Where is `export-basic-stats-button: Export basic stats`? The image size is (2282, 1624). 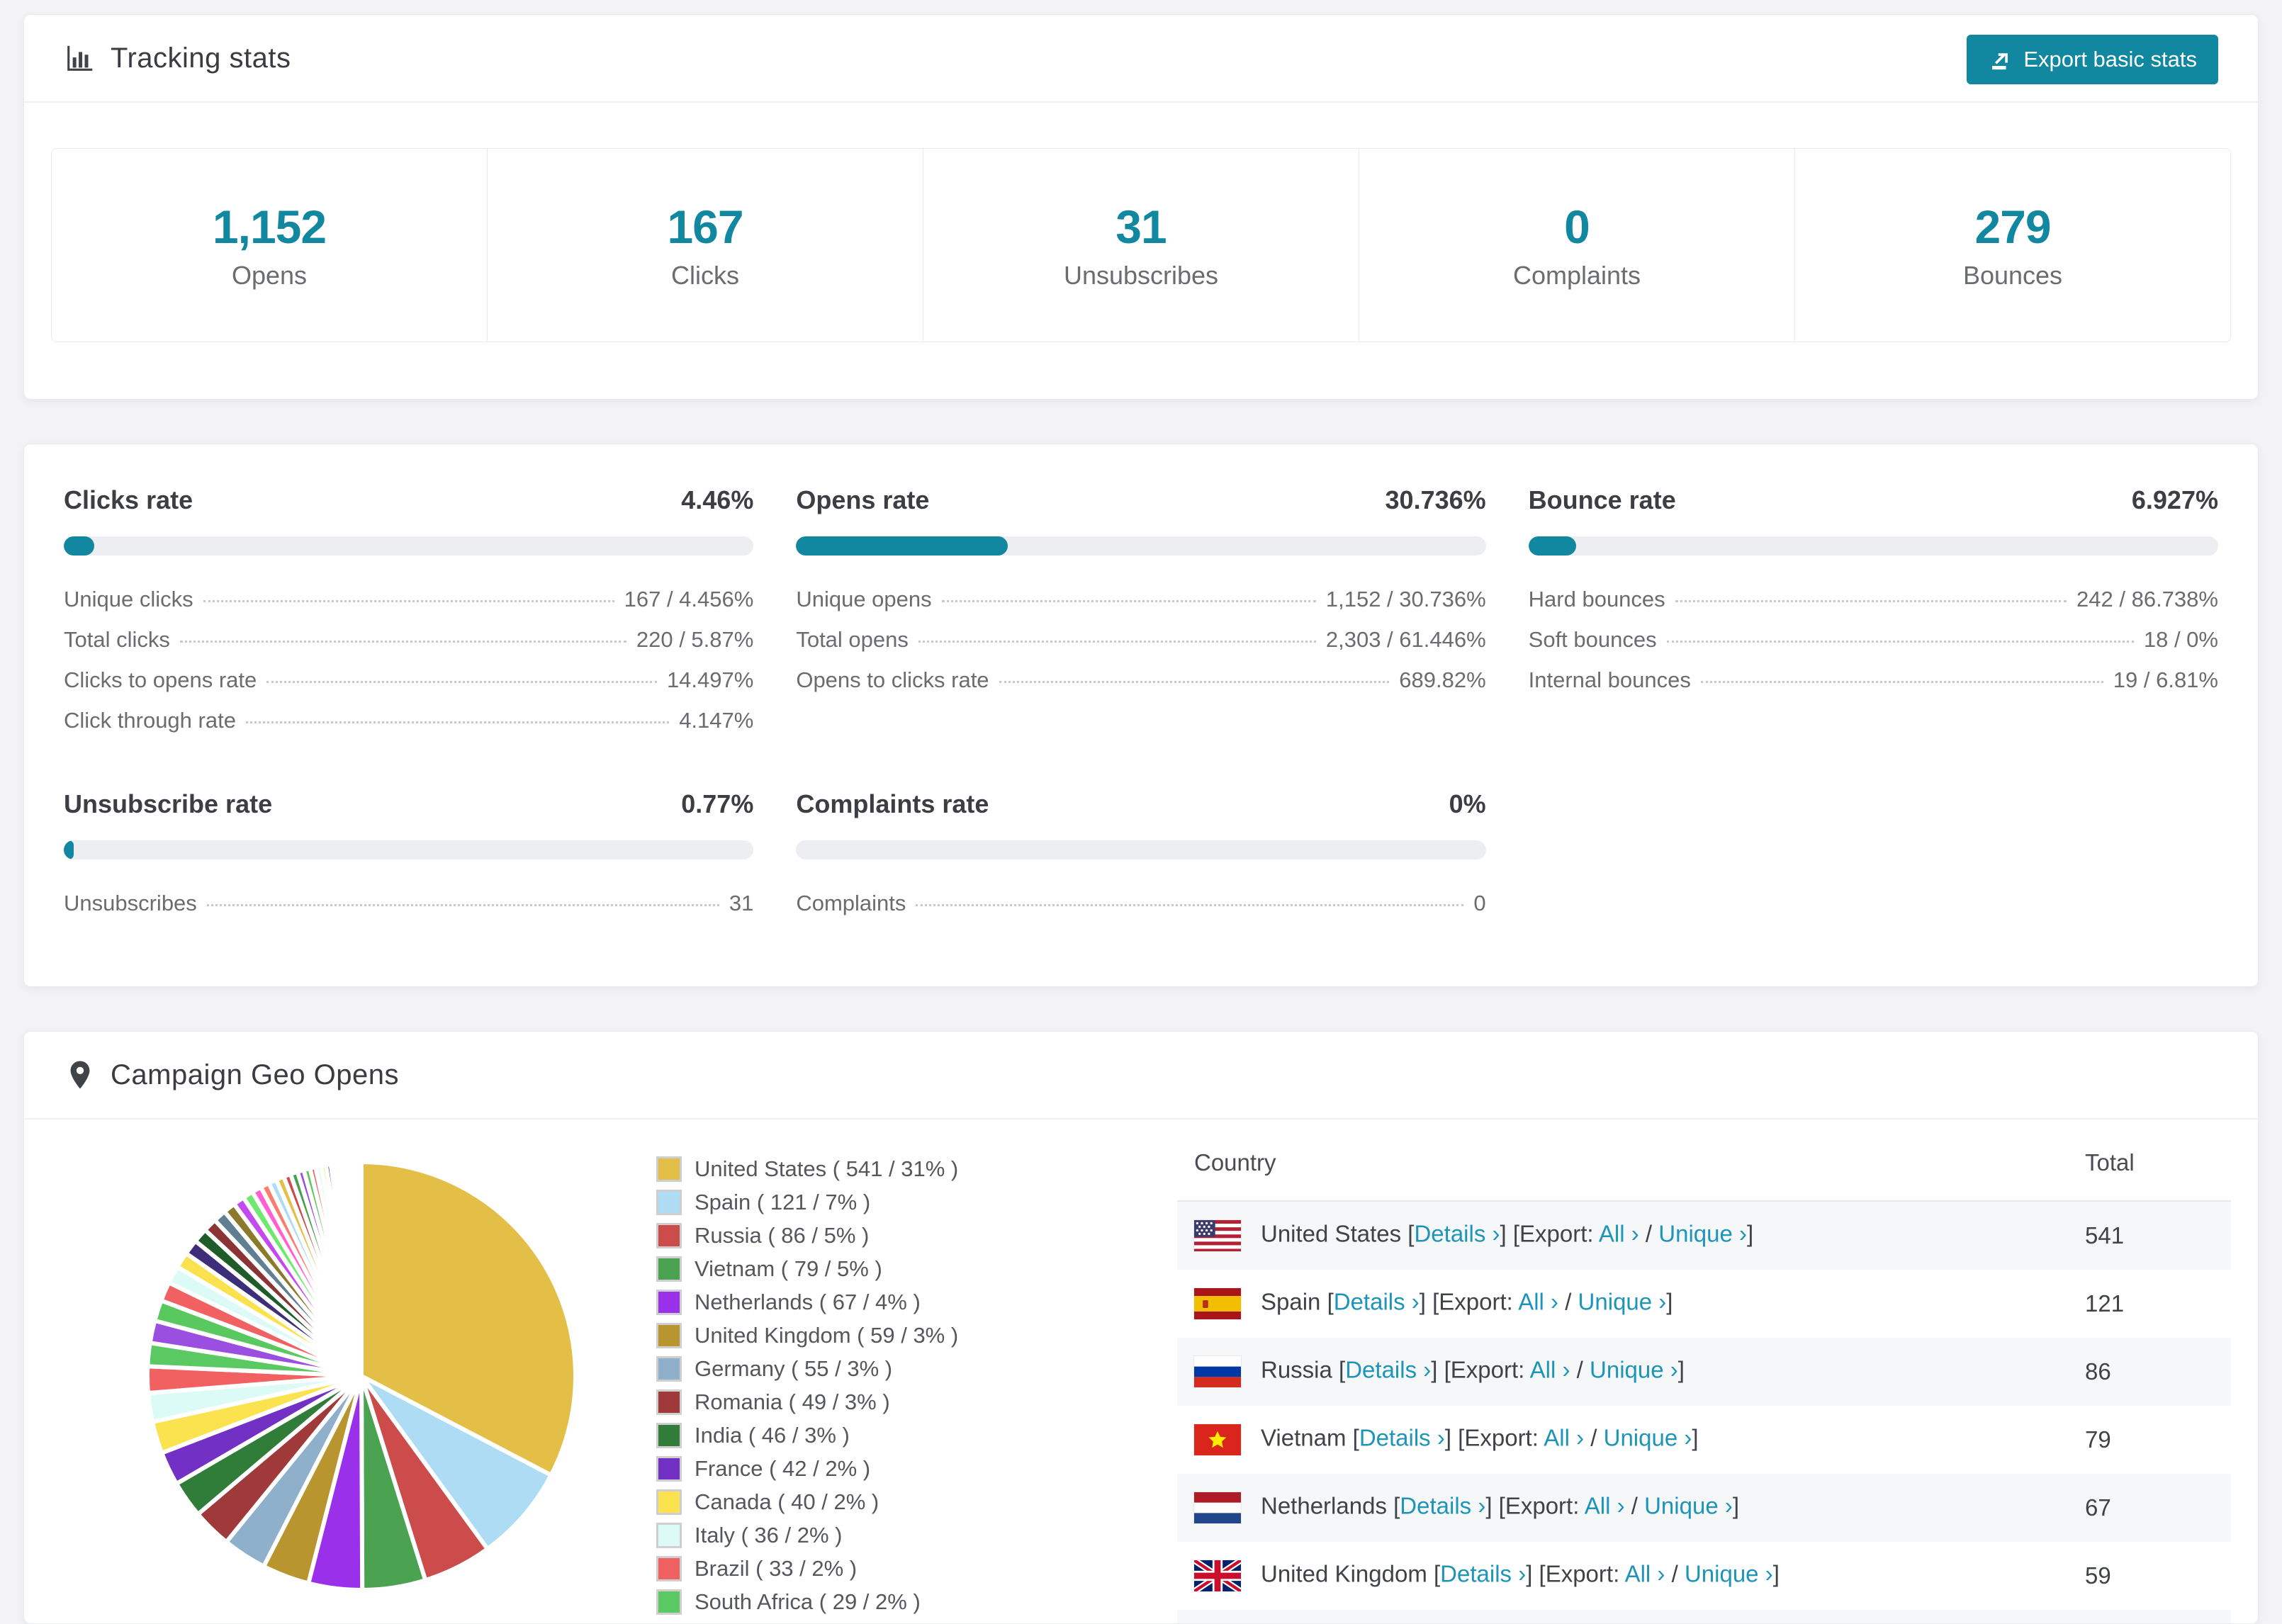 export-basic-stats-button: Export basic stats is located at coordinates (2092, 60).